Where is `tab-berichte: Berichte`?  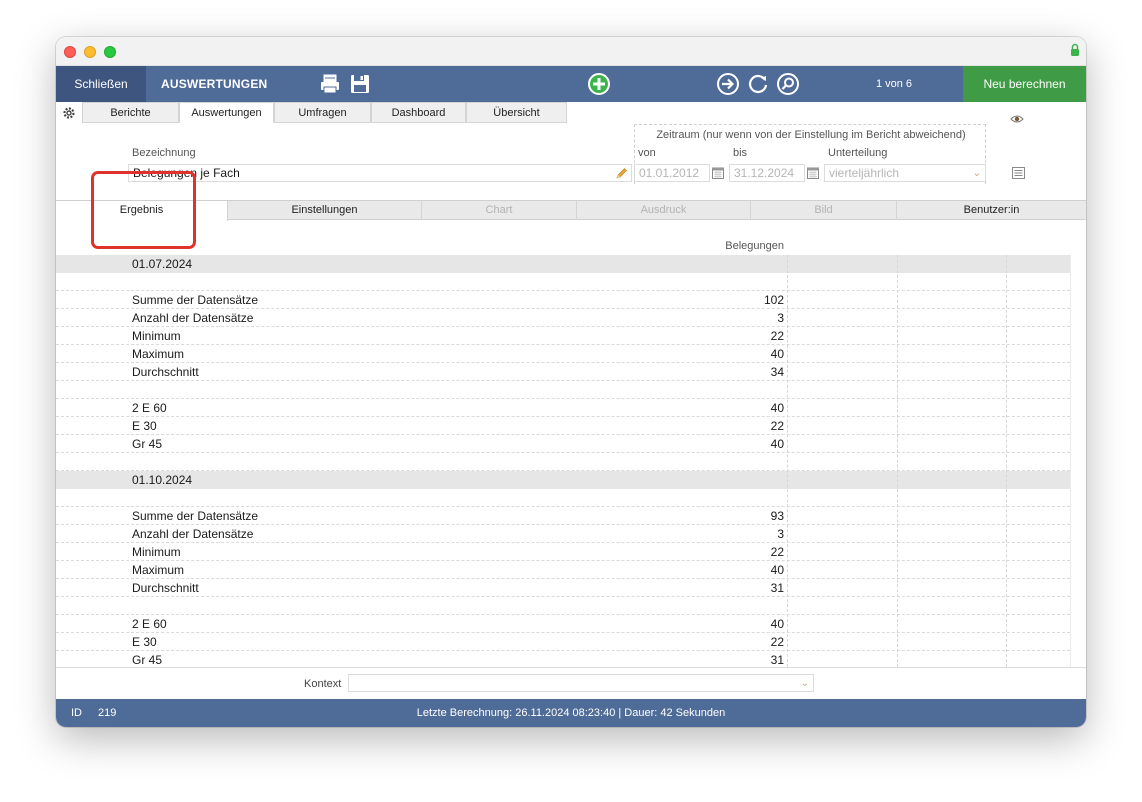 tab-berichte: Berichte is located at coordinates (130, 112).